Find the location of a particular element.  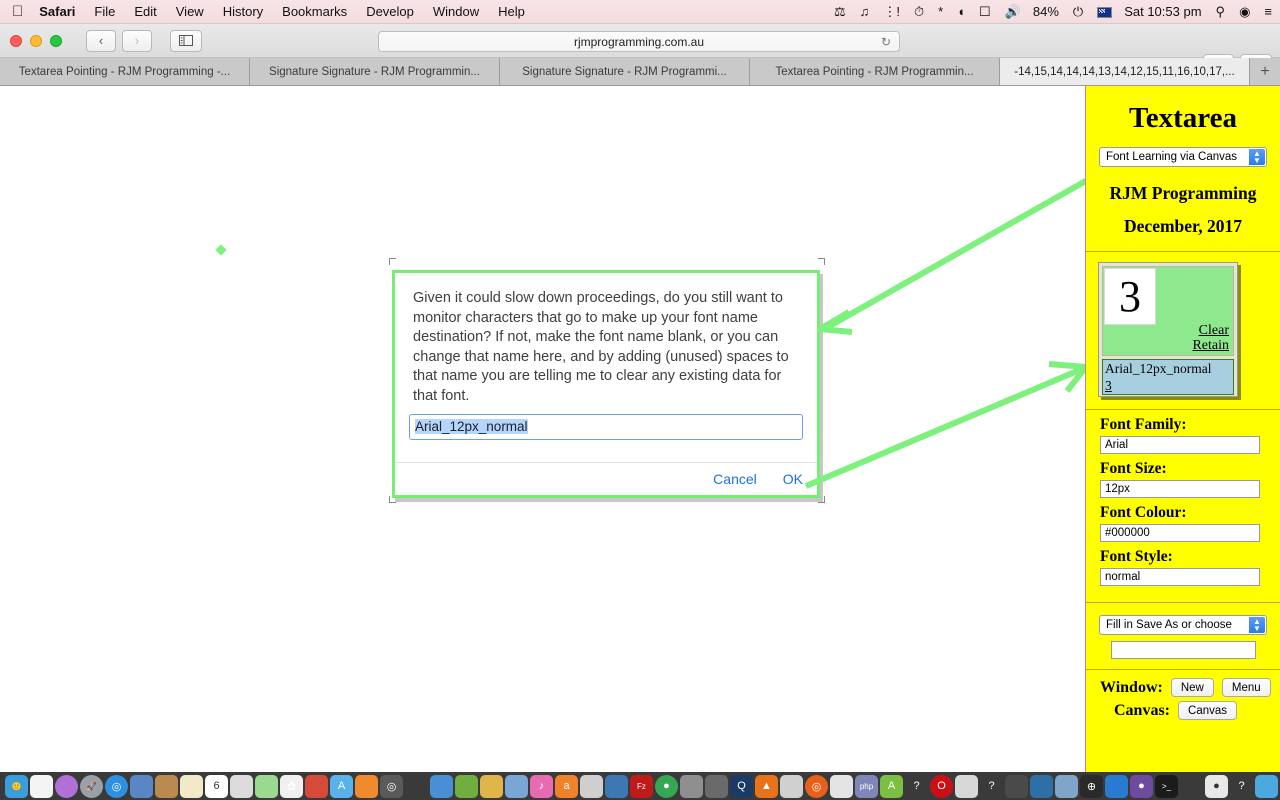

filezilla-icon: Fz is located at coordinates (641, 786).